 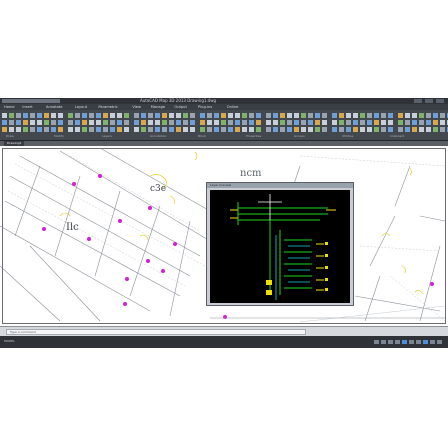 What do you see at coordinates (425, 342) in the screenshot?
I see `workspace-icon` at bounding box center [425, 342].